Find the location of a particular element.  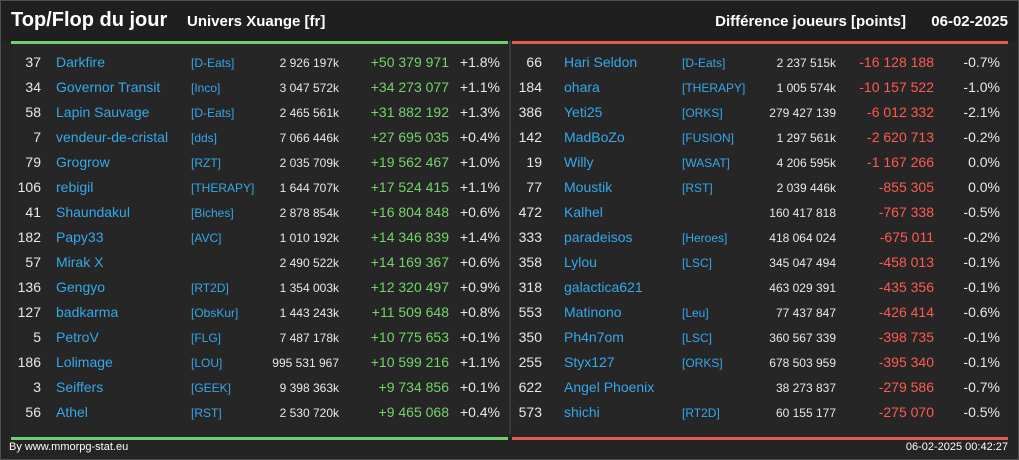

player-rank: 5 is located at coordinates (37, 337).